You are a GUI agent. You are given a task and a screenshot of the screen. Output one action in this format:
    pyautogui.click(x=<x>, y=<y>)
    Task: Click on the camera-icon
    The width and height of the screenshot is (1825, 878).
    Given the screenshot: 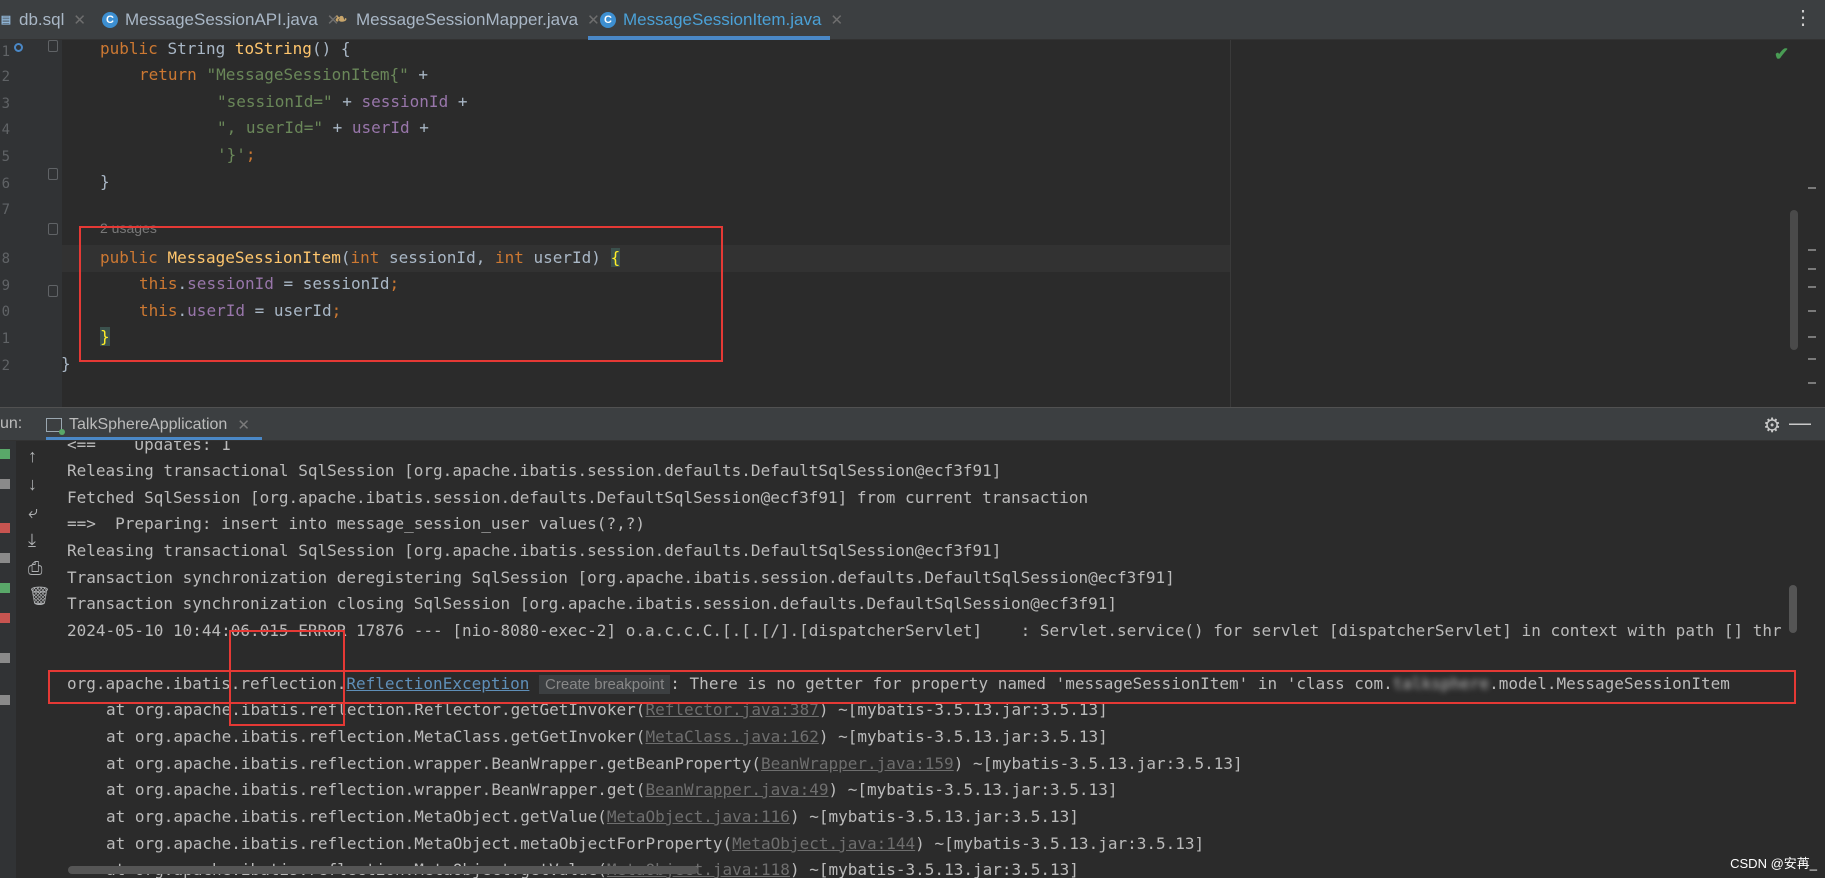 What is the action you would take?
    pyautogui.click(x=5, y=558)
    